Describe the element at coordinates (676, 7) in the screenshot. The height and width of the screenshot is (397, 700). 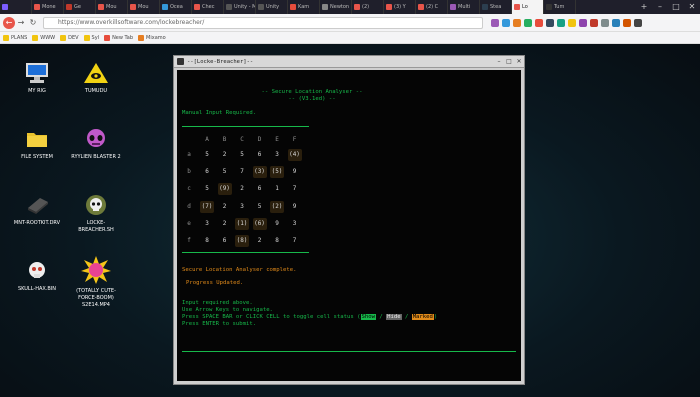
I see `maximize-button: □` at that location.